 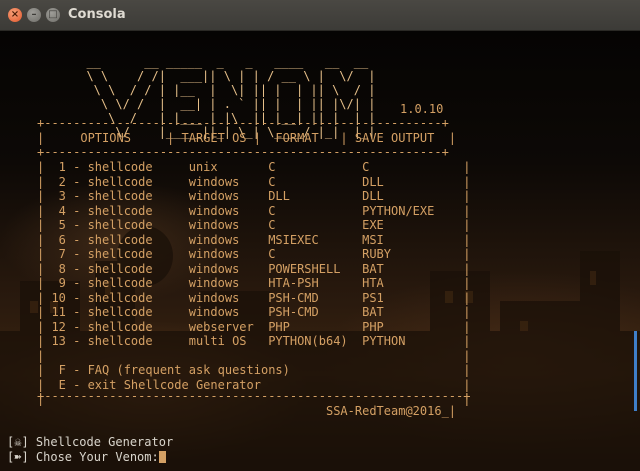 I want to click on scrollbar, so click(x=635, y=371).